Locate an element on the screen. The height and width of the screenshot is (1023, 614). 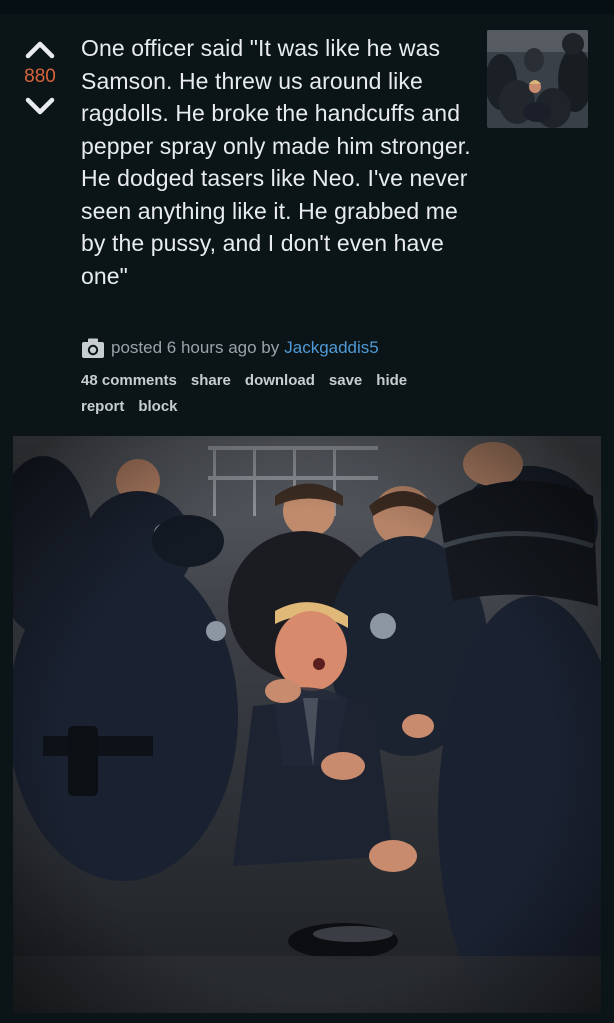
thumbnail-image is located at coordinates (537, 79).